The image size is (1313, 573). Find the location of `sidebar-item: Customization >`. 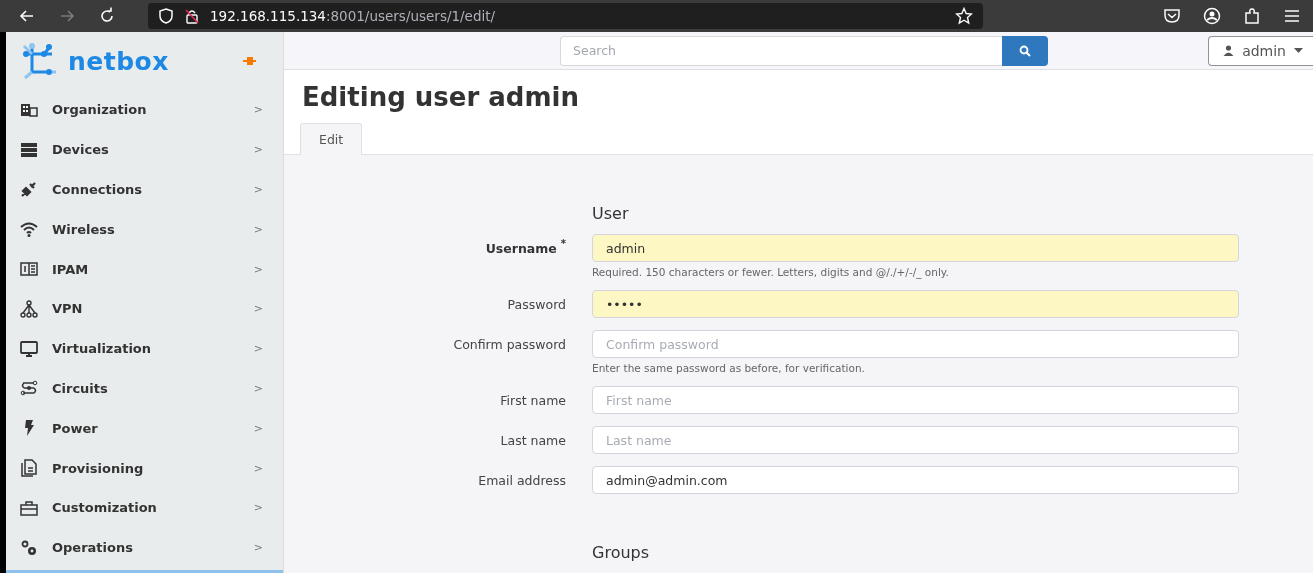

sidebar-item: Customization > is located at coordinates (144, 507).